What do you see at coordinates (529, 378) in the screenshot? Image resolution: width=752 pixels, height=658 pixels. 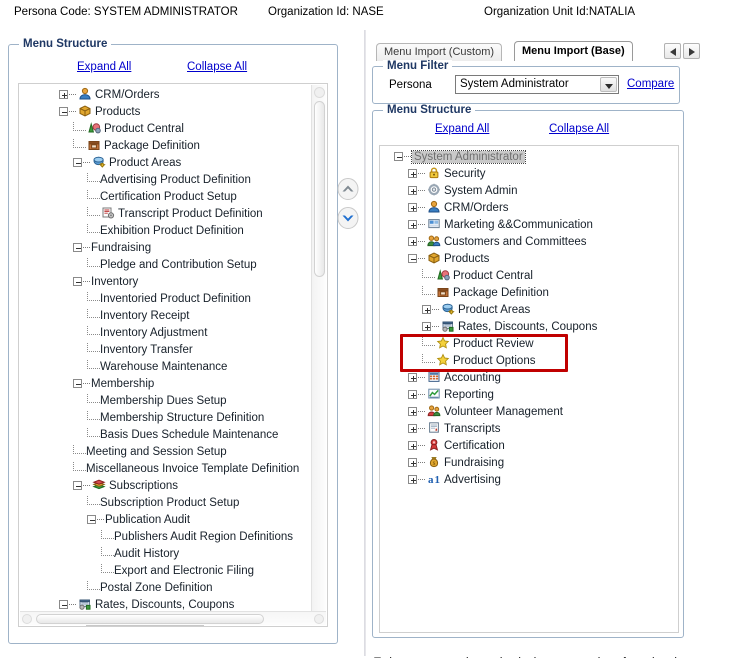 I see `tree-item: Accounting` at bounding box center [529, 378].